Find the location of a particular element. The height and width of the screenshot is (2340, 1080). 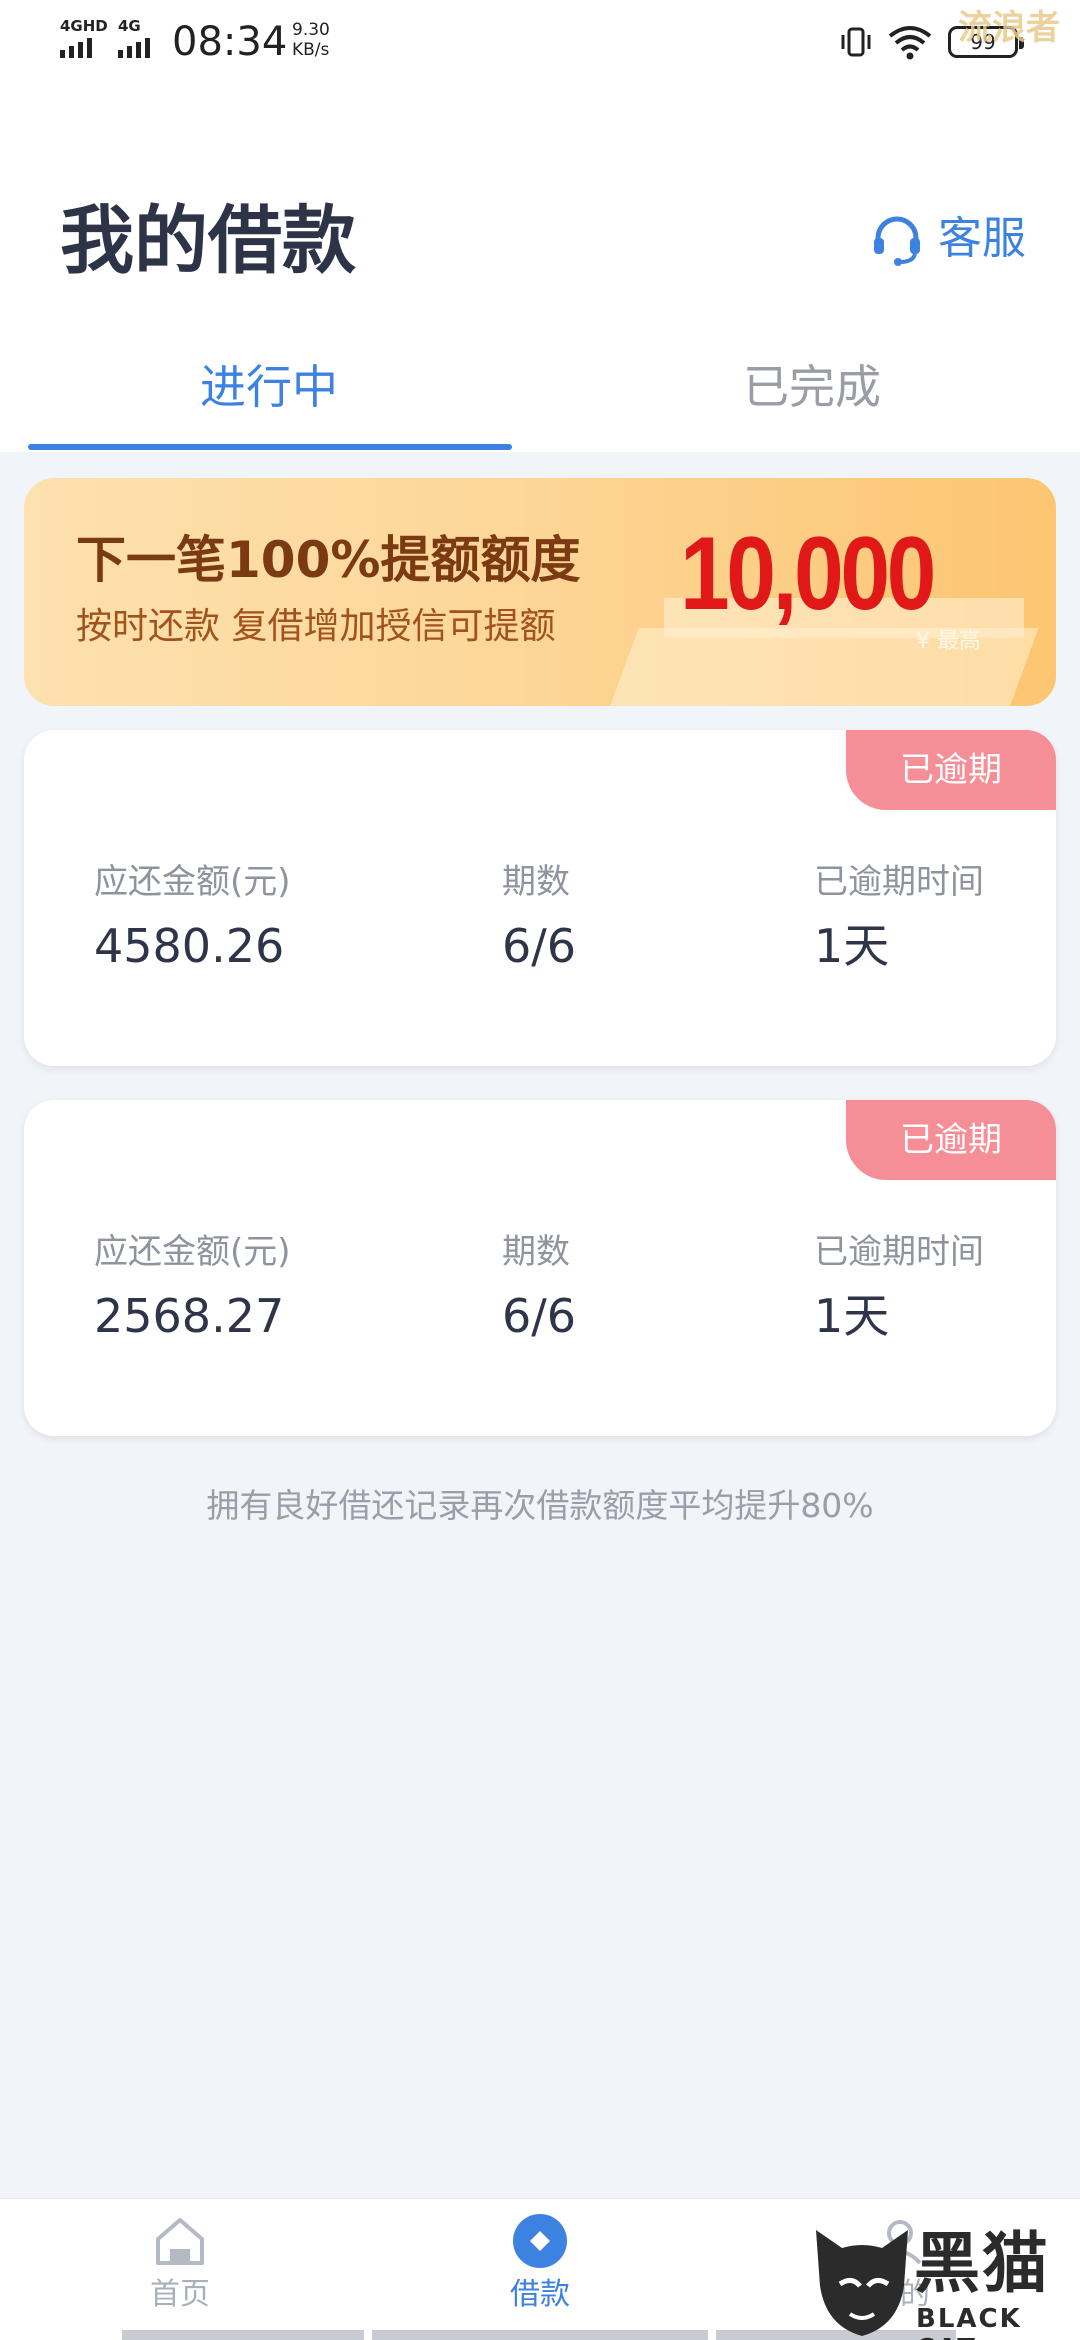

tab-completed: 已完成 is located at coordinates (812, 387).